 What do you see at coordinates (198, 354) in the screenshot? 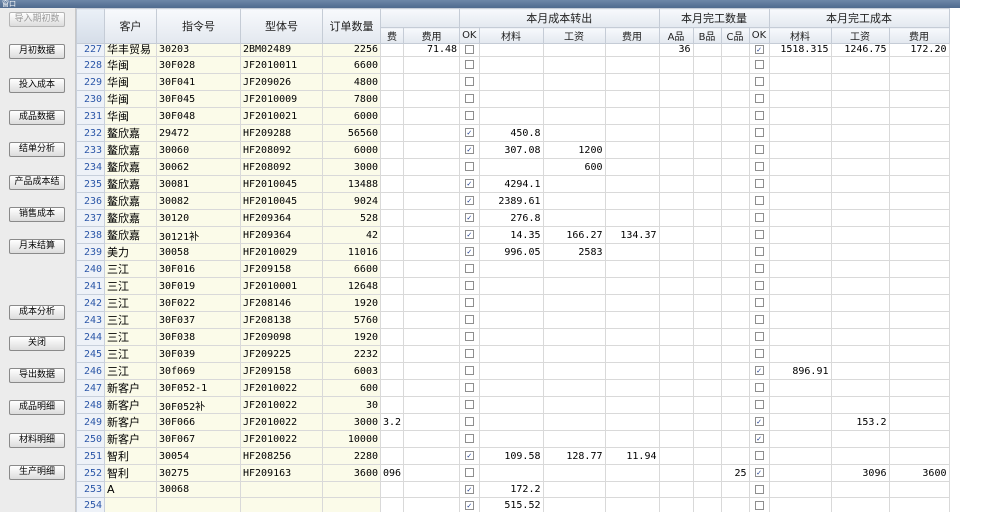
I see `cell-order-no: 30F039` at bounding box center [198, 354].